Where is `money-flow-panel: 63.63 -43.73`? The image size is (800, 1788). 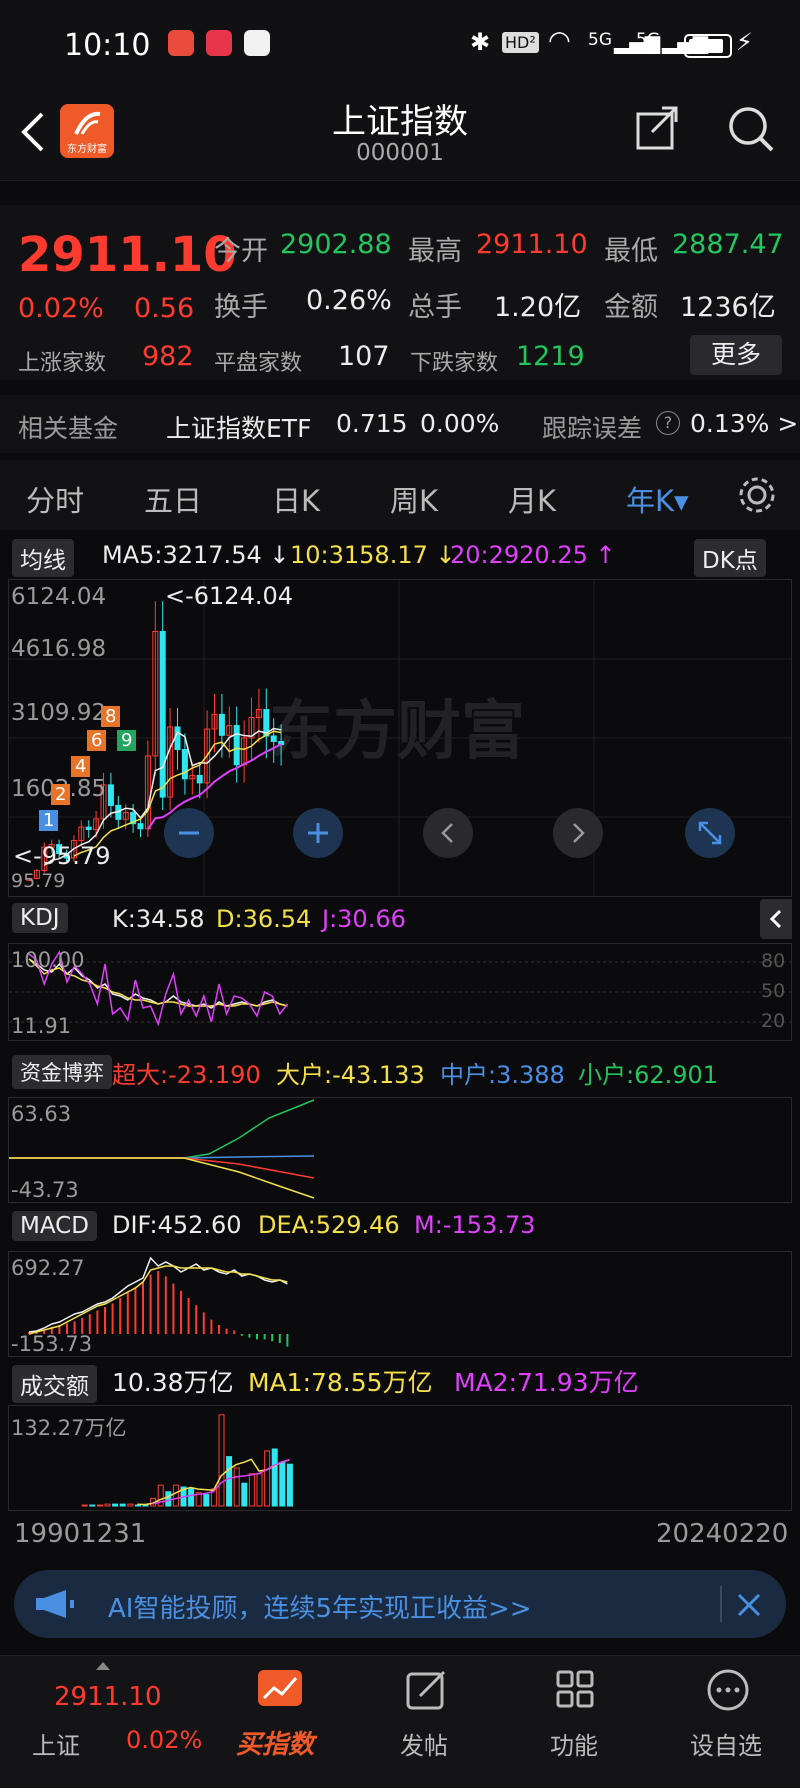 money-flow-panel: 63.63 -43.73 is located at coordinates (400, 1150).